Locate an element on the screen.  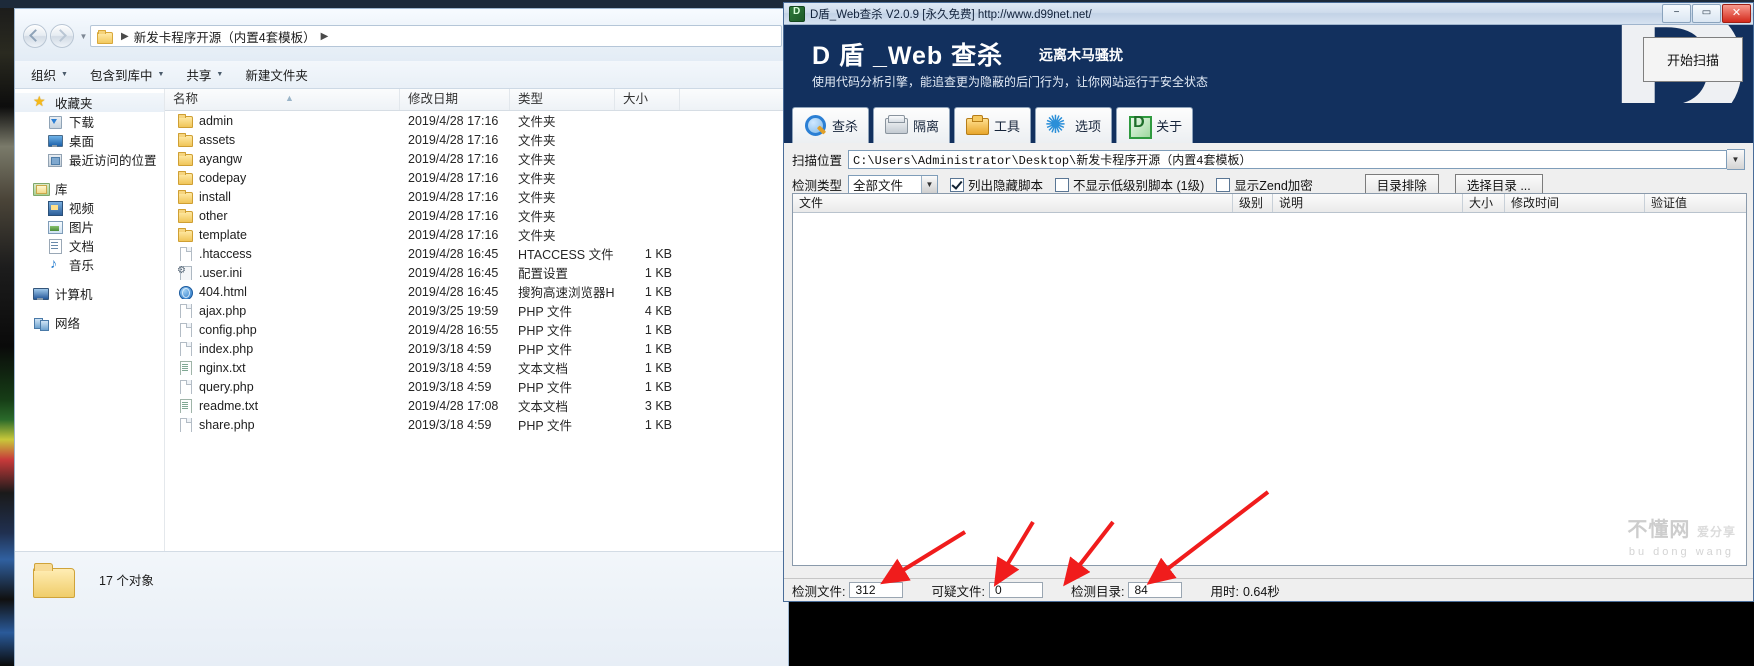
toolbar-include-in-library: 包含到库中 ▼ is located at coordinates (127, 74).